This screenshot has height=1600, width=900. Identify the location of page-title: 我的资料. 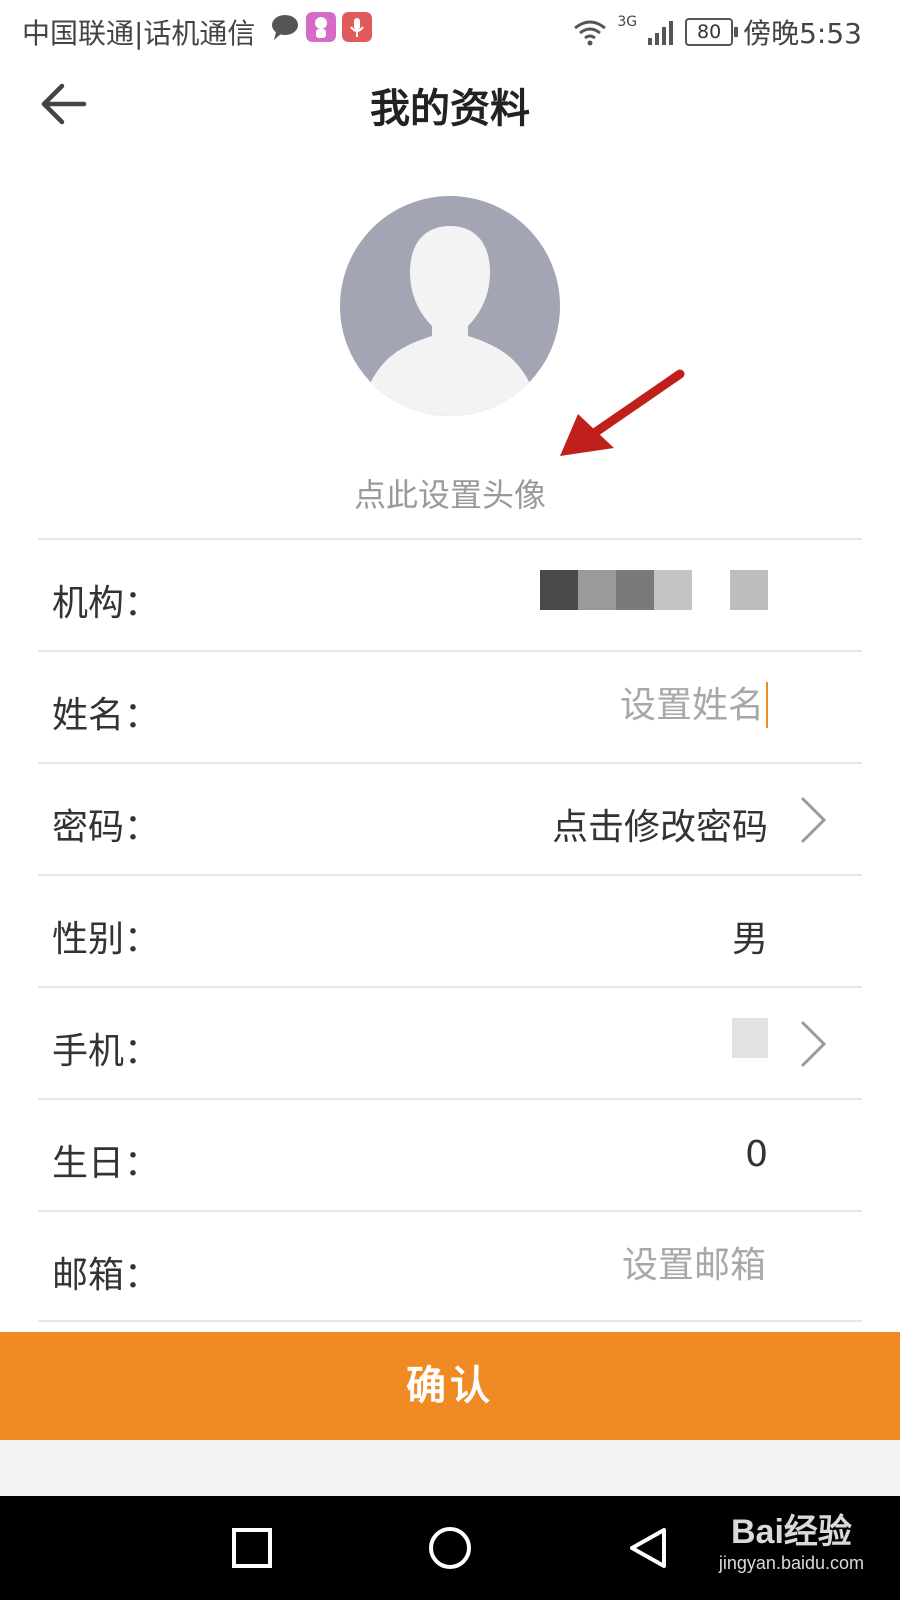
(450, 109).